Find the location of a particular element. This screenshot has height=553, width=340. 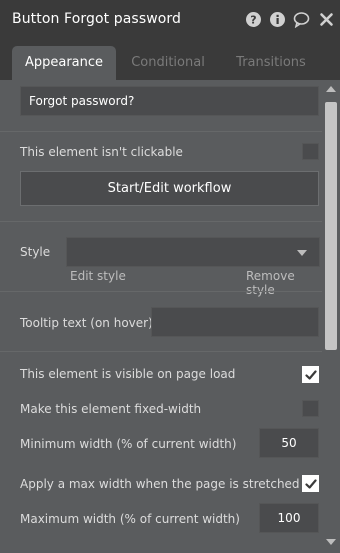

visible-on-load-label: This element is visible on page load is located at coordinates (128, 374).